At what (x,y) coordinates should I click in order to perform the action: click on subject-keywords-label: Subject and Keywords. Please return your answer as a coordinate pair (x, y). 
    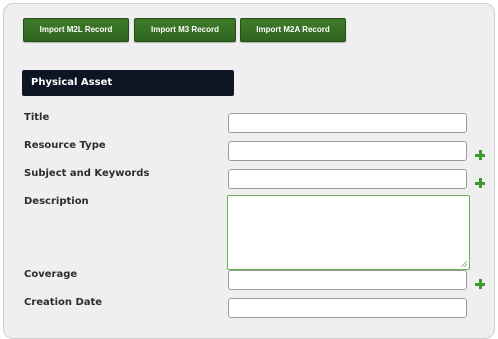
    Looking at the image, I should click on (87, 173).